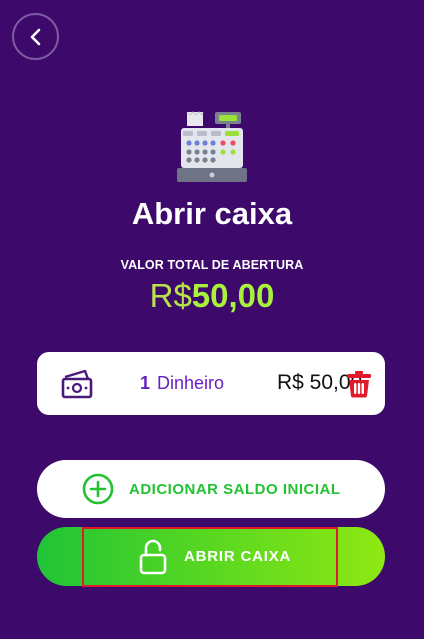 The height and width of the screenshot is (639, 424). What do you see at coordinates (212, 265) in the screenshot?
I see `total-label: VALOR TOTAL DE ABERTURA` at bounding box center [212, 265].